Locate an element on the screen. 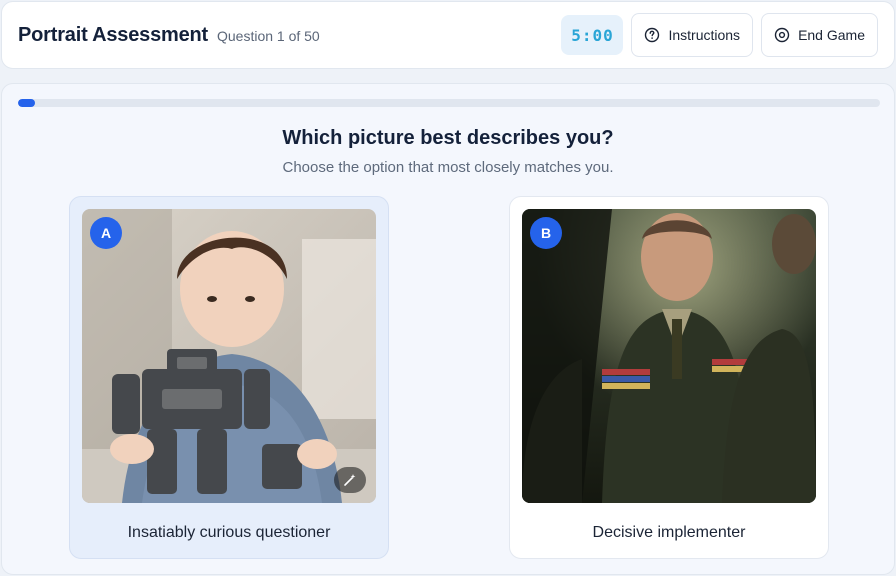  instructions-button: Instructions is located at coordinates (692, 35).